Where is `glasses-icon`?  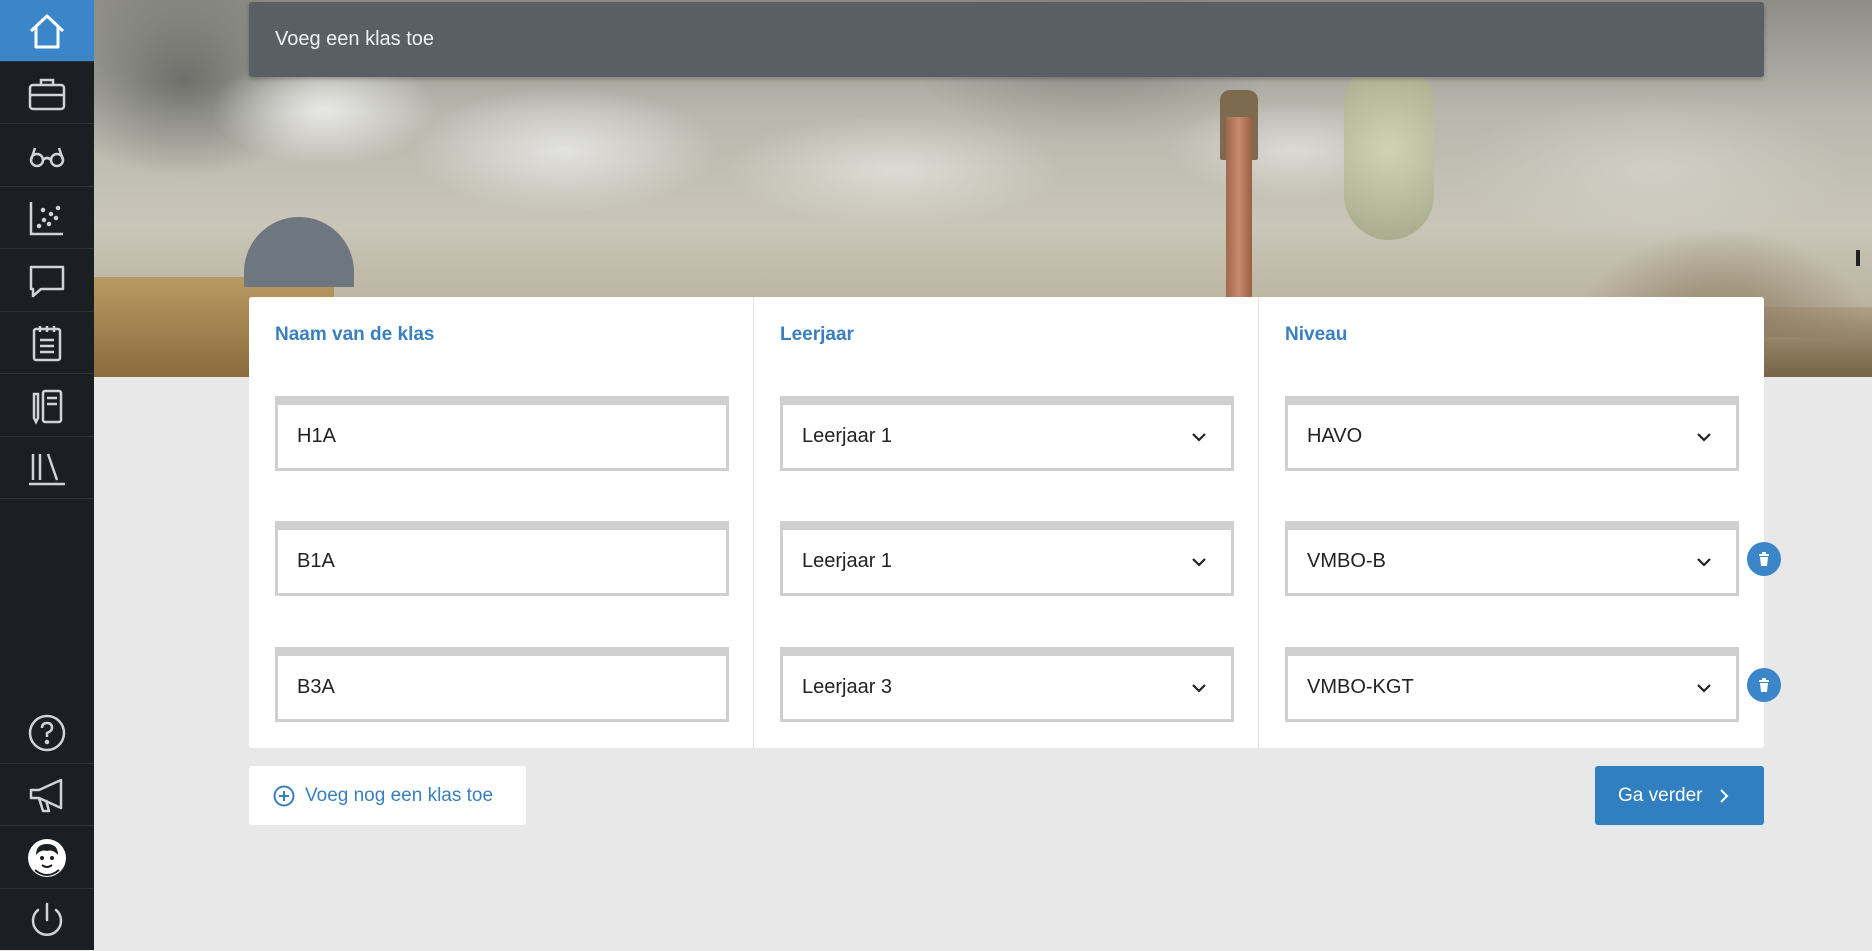
glasses-icon is located at coordinates (47, 157).